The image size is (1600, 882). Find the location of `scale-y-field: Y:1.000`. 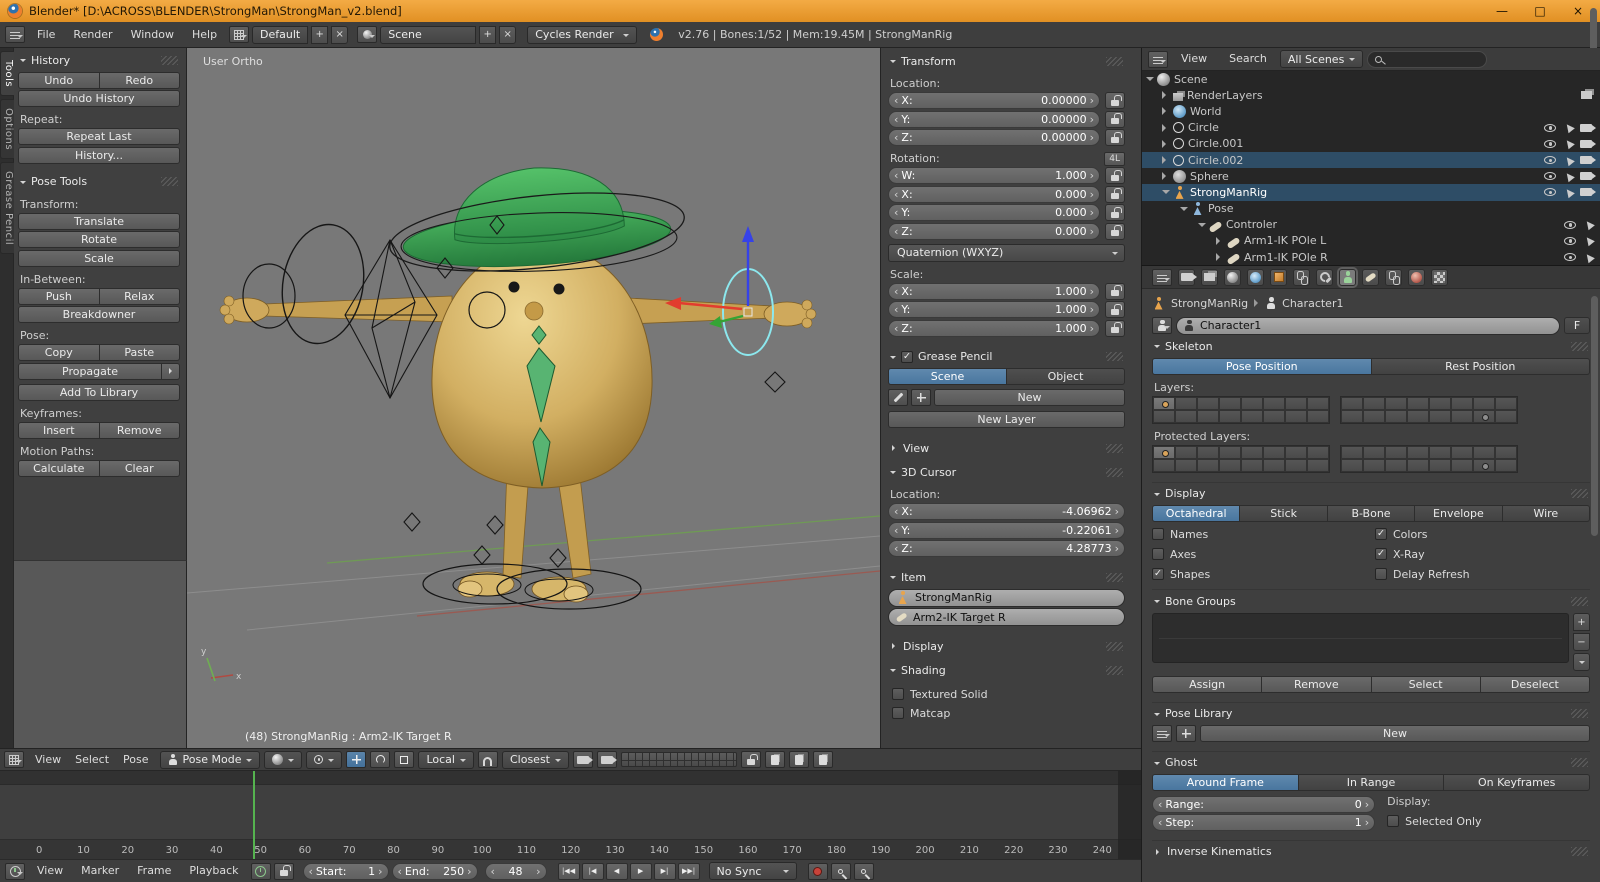

scale-y-field: Y:1.000 is located at coordinates (994, 309).